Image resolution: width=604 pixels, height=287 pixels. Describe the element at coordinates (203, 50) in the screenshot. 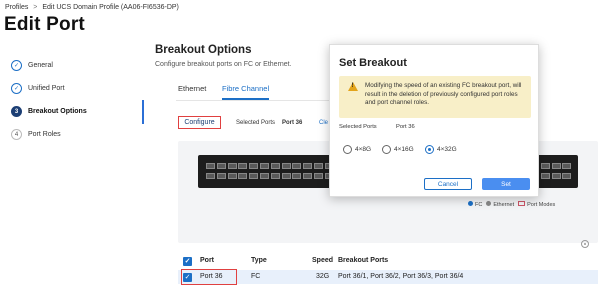

I see `section-title: Breakout Options` at that location.